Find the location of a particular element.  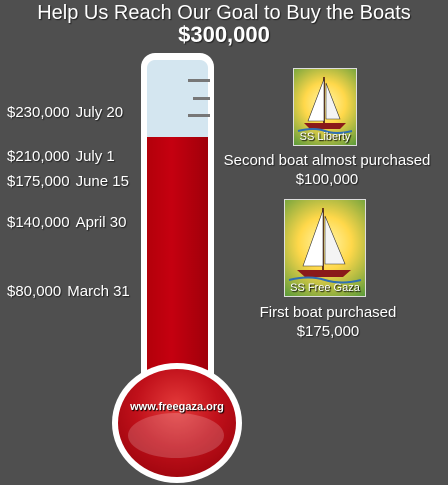

milestone-amount: $230,000 is located at coordinates (38, 112).